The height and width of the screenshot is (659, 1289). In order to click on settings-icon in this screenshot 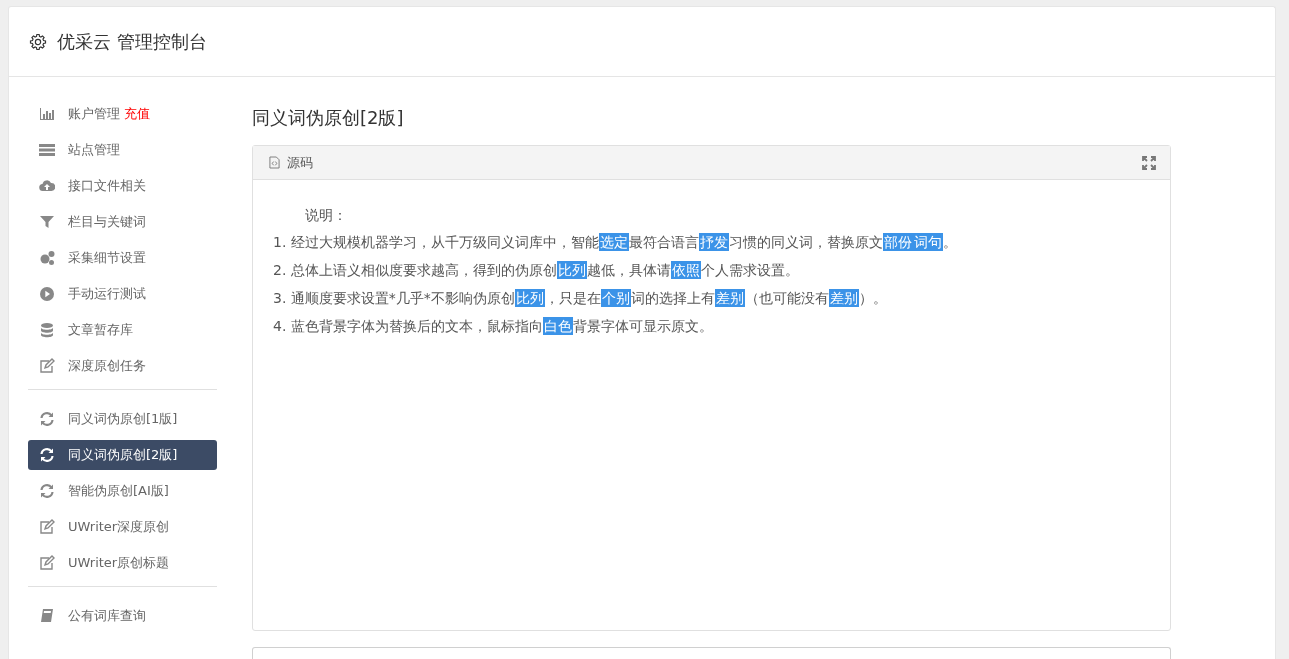, I will do `click(38, 41)`.